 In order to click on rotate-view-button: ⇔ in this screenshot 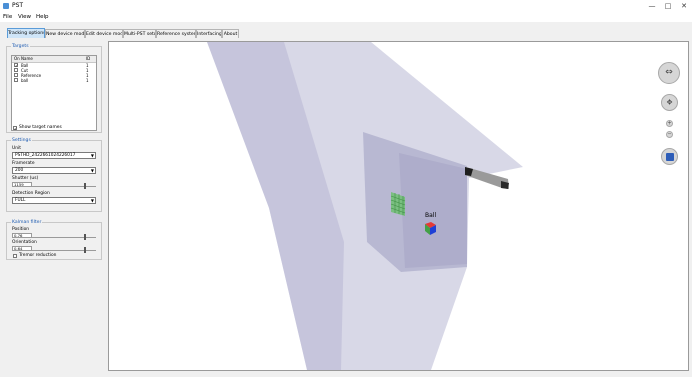, I will do `click(669, 73)`.